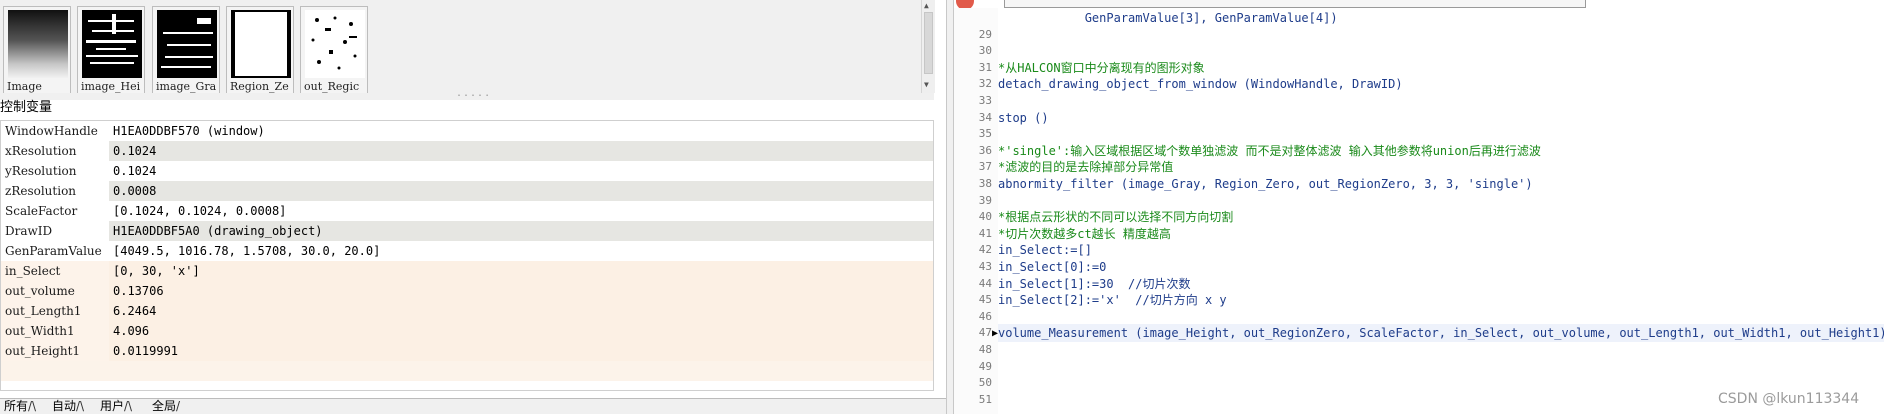 The height and width of the screenshot is (414, 1884). I want to click on tab-auto: 自动/\, so click(68, 406).